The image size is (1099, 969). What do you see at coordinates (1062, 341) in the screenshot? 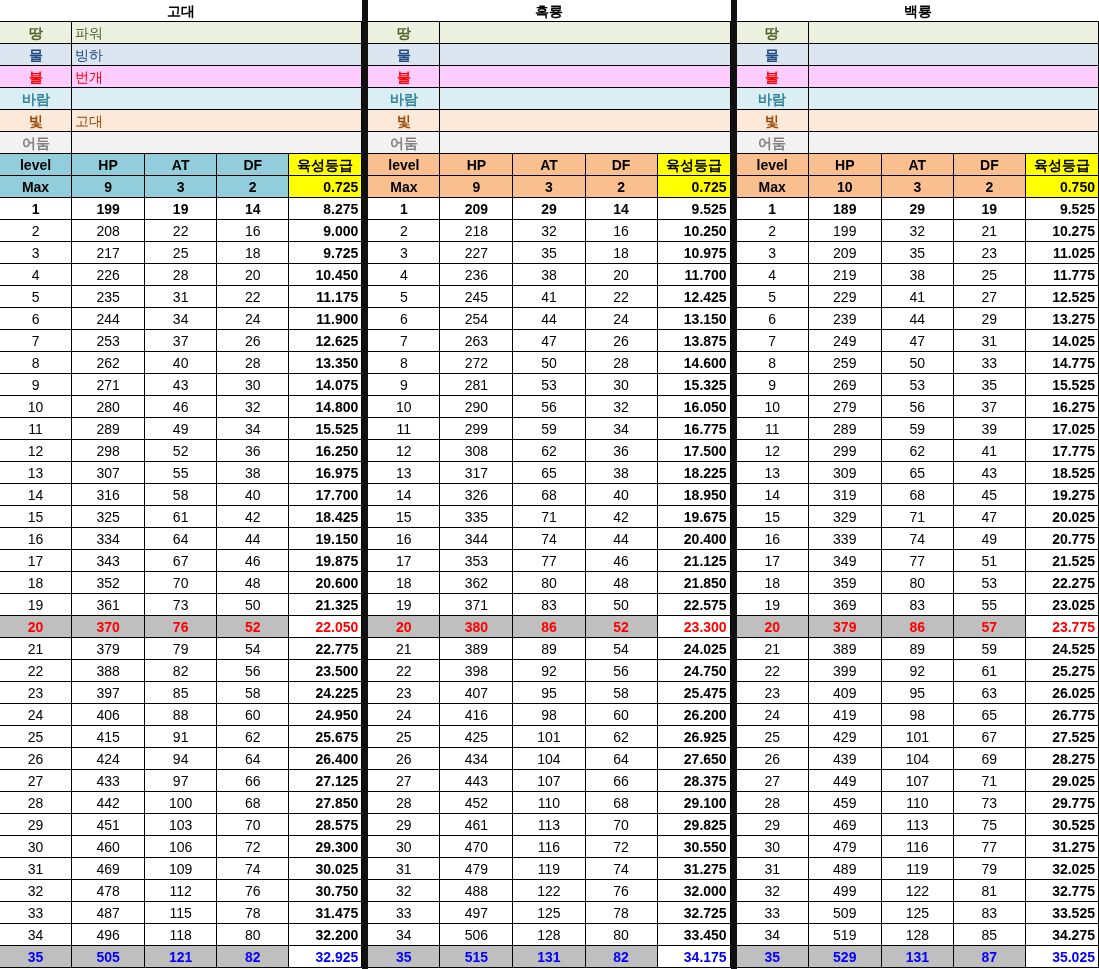
I see `table-cell: 14.025` at bounding box center [1062, 341].